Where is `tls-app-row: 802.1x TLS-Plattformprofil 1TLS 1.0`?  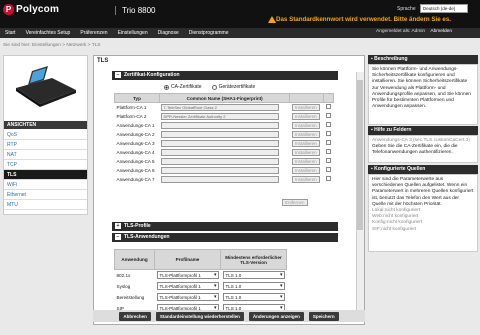 tls-app-row: 802.1x TLS-Plattformprofil 1TLS 1.0 is located at coordinates (201, 275).